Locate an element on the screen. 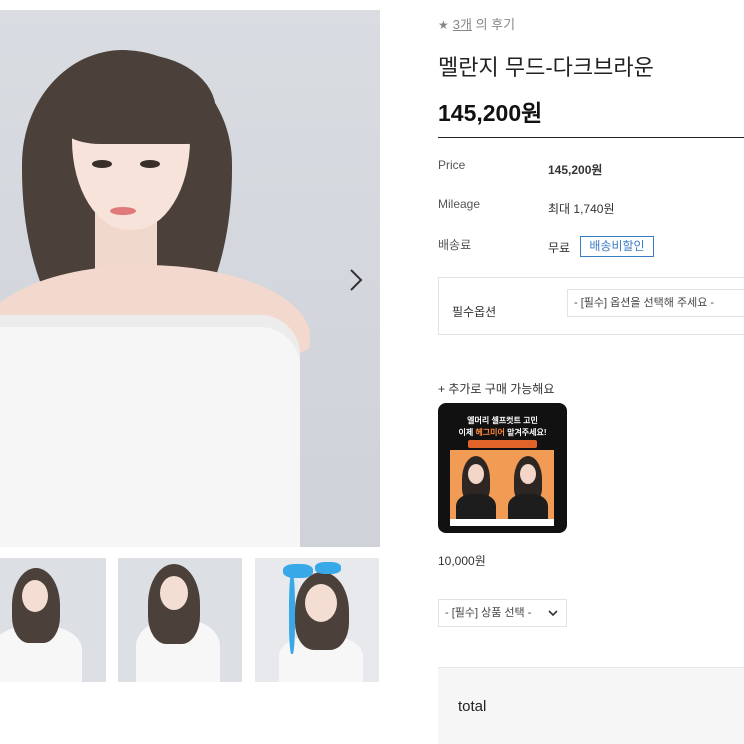 This screenshot has height=744, width=744. review-summary: ★ 3개 의 후기 is located at coordinates (476, 23).